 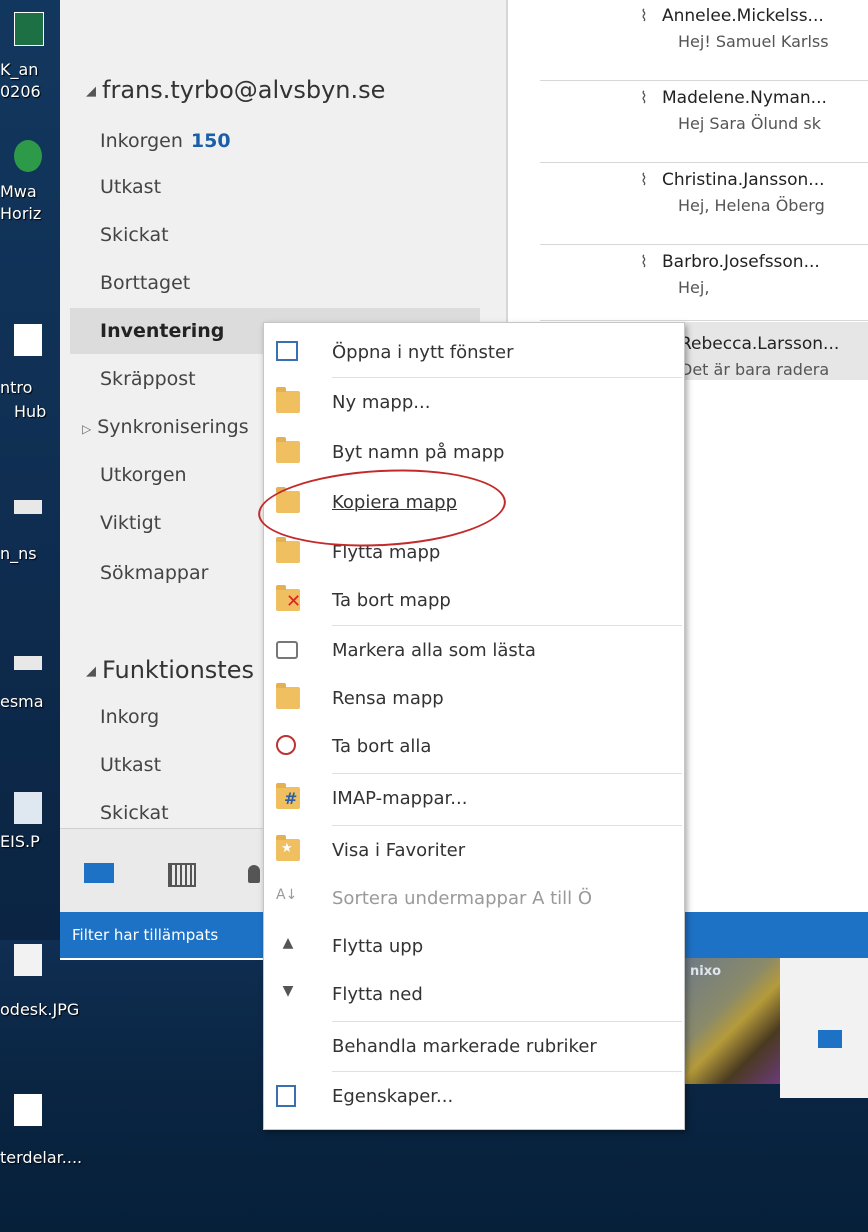 What do you see at coordinates (749, 123) in the screenshot?
I see `mail-preview: Hej Sara Ölund sk` at bounding box center [749, 123].